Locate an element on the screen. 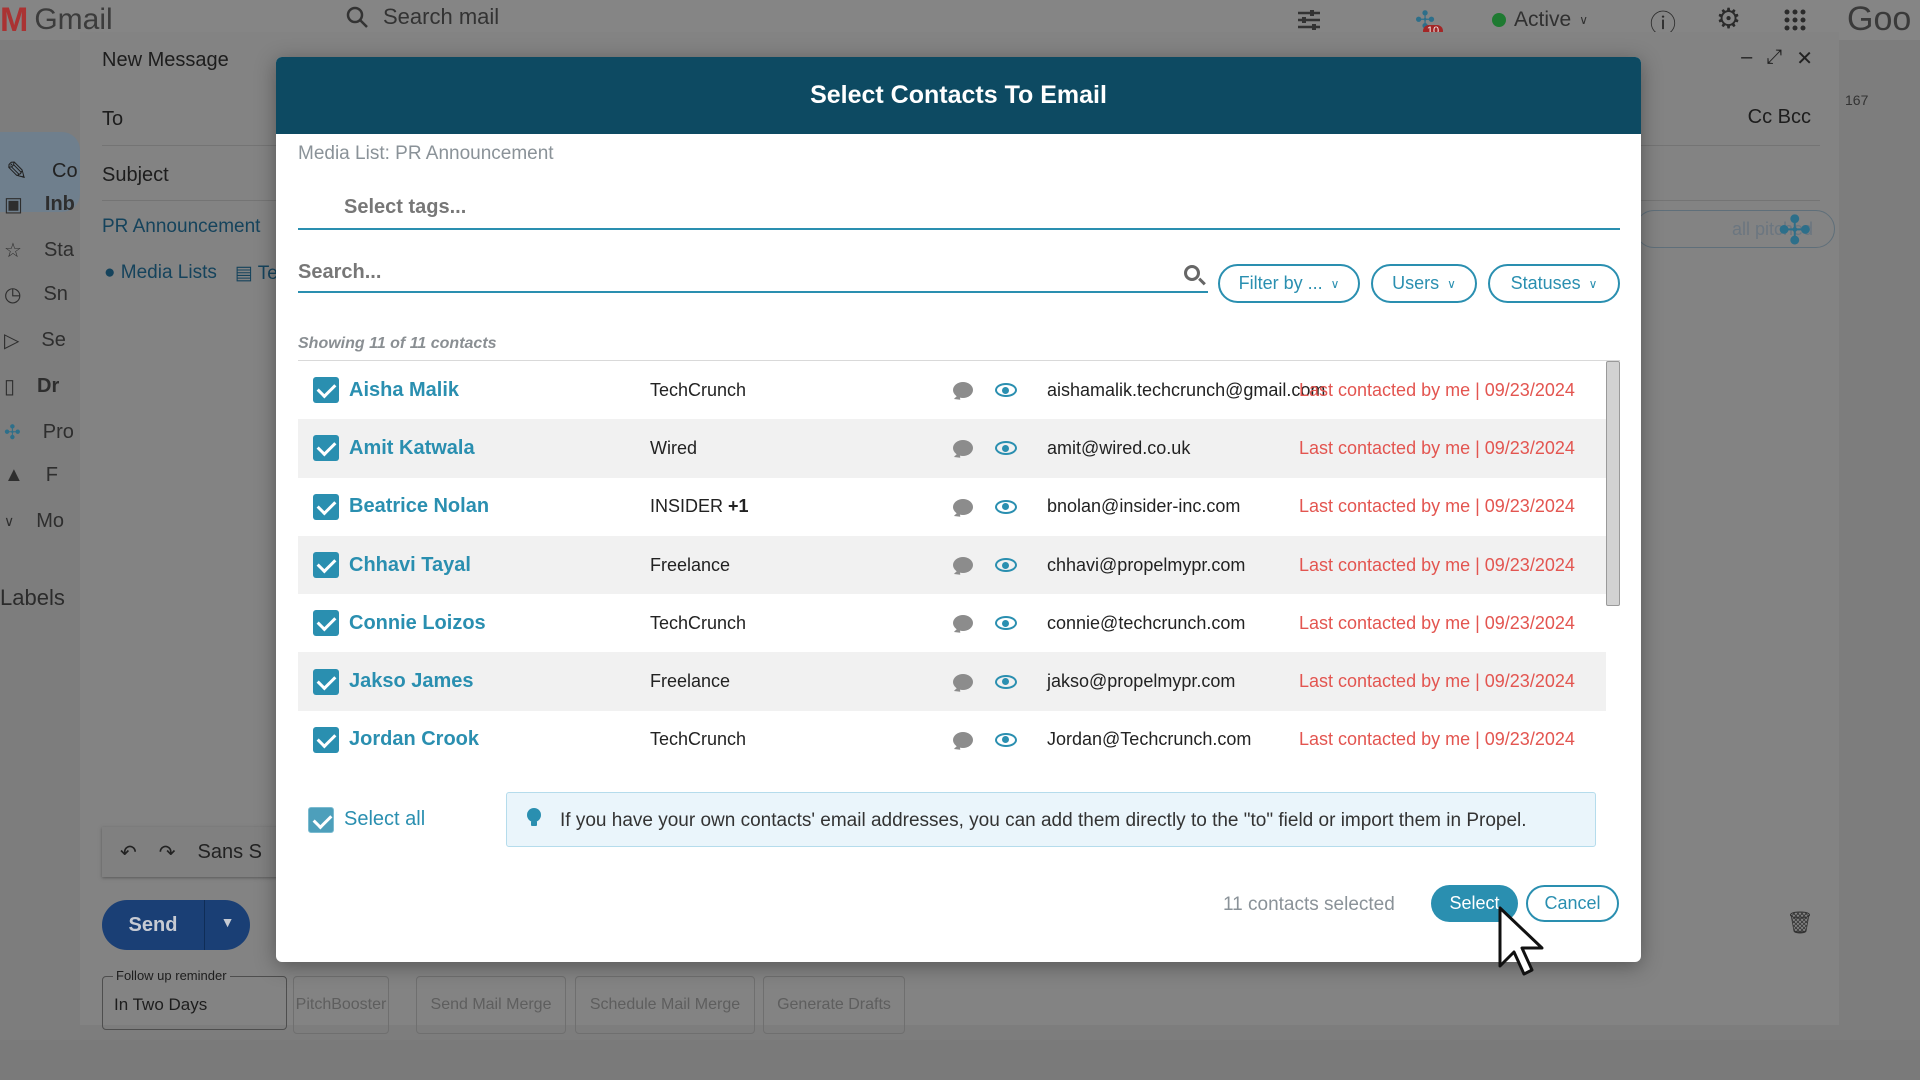  subject-field-label: Subject is located at coordinates (135, 175).